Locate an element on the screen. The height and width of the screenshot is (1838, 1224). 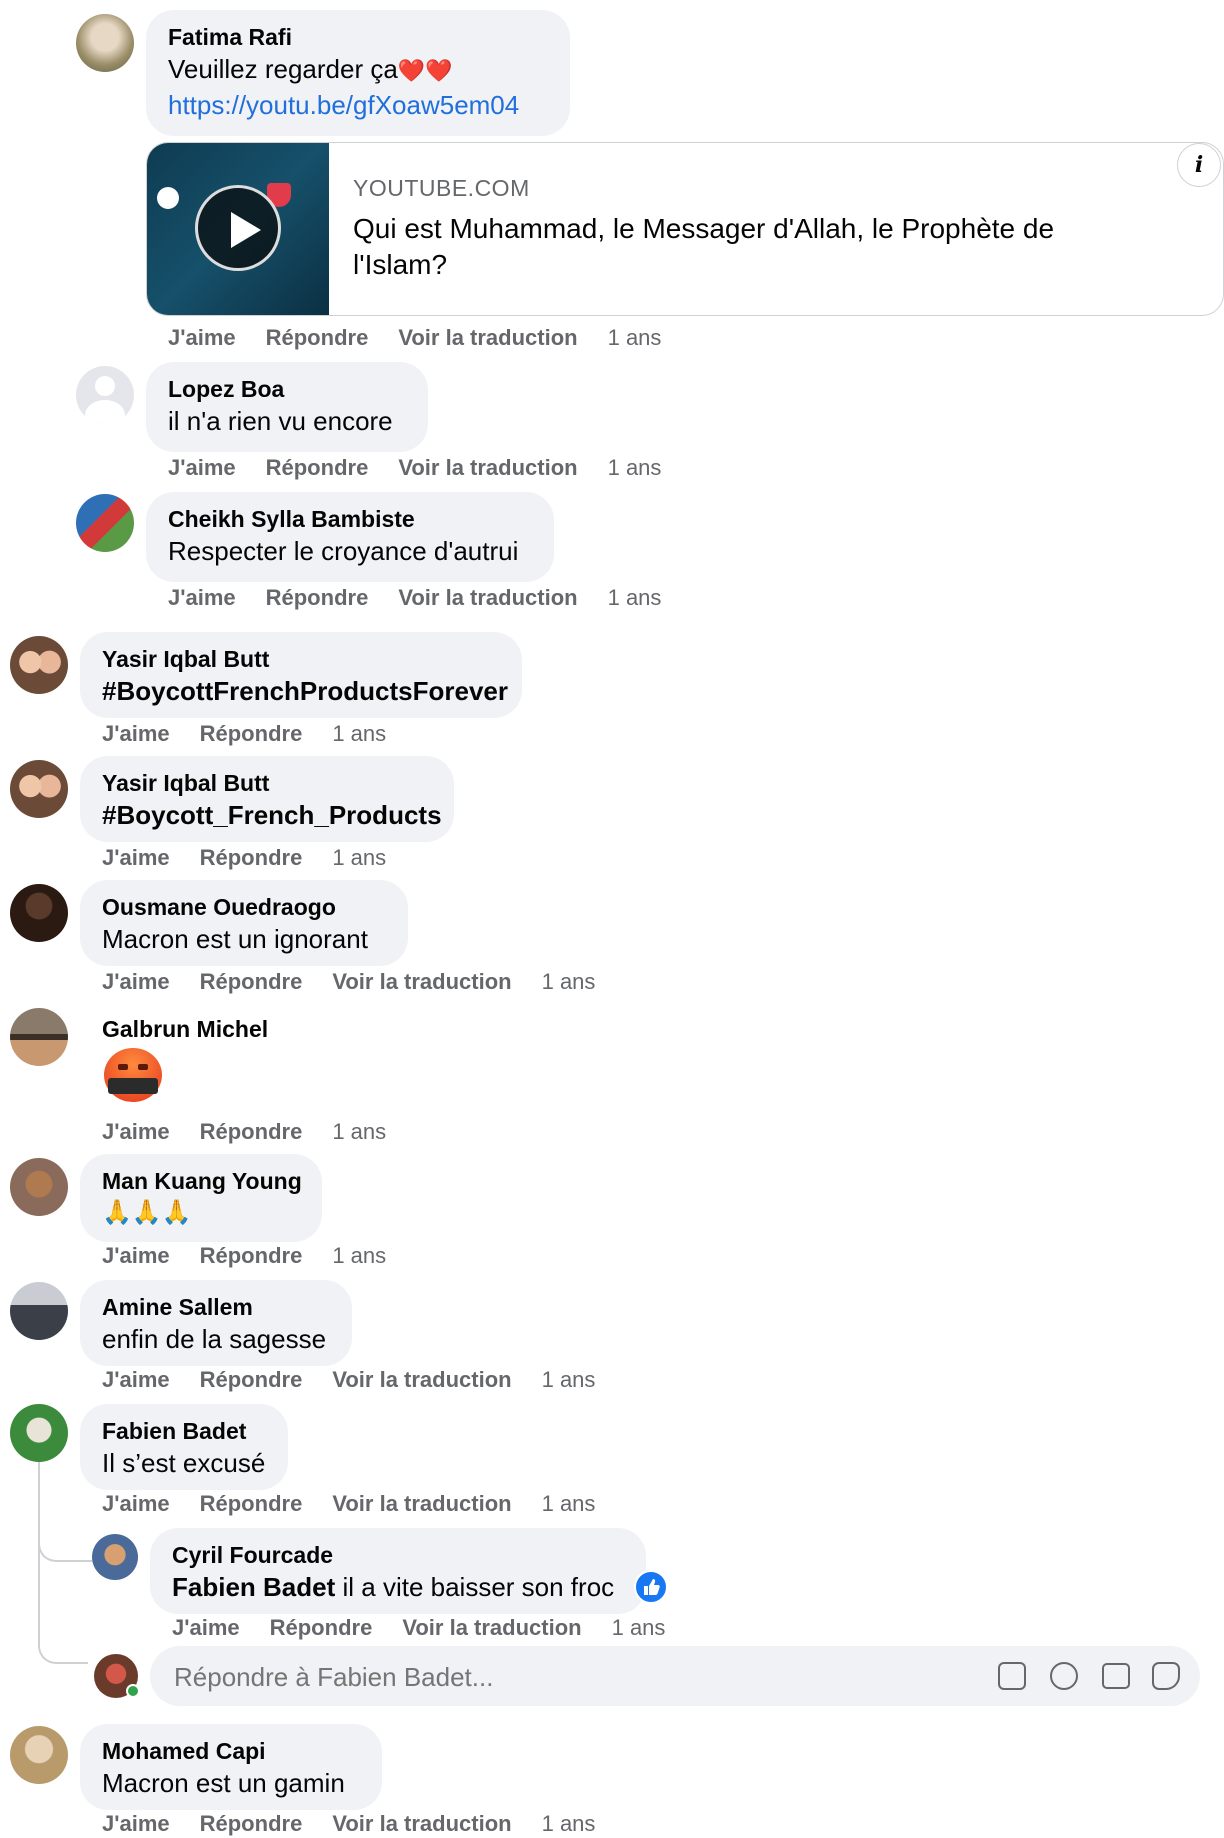
preview-title-line-2: l'Islam? is located at coordinates (400, 265).